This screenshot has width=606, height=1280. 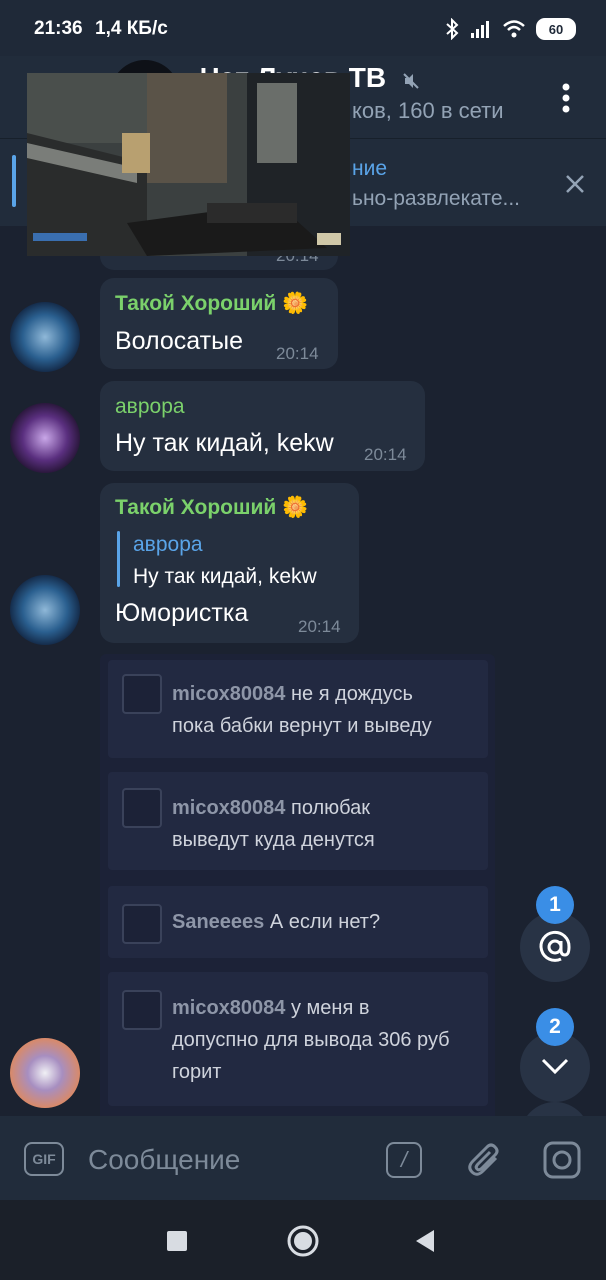 I want to click on chat-subtitle: ков, 160 в сети, so click(x=428, y=110).